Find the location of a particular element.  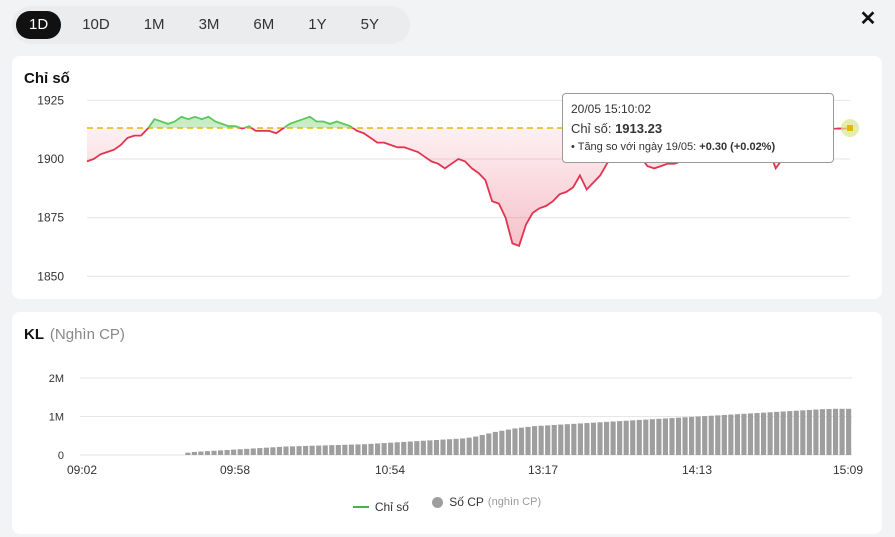

tooltip-value-row: Chỉ số: 1913.23 is located at coordinates (698, 128).